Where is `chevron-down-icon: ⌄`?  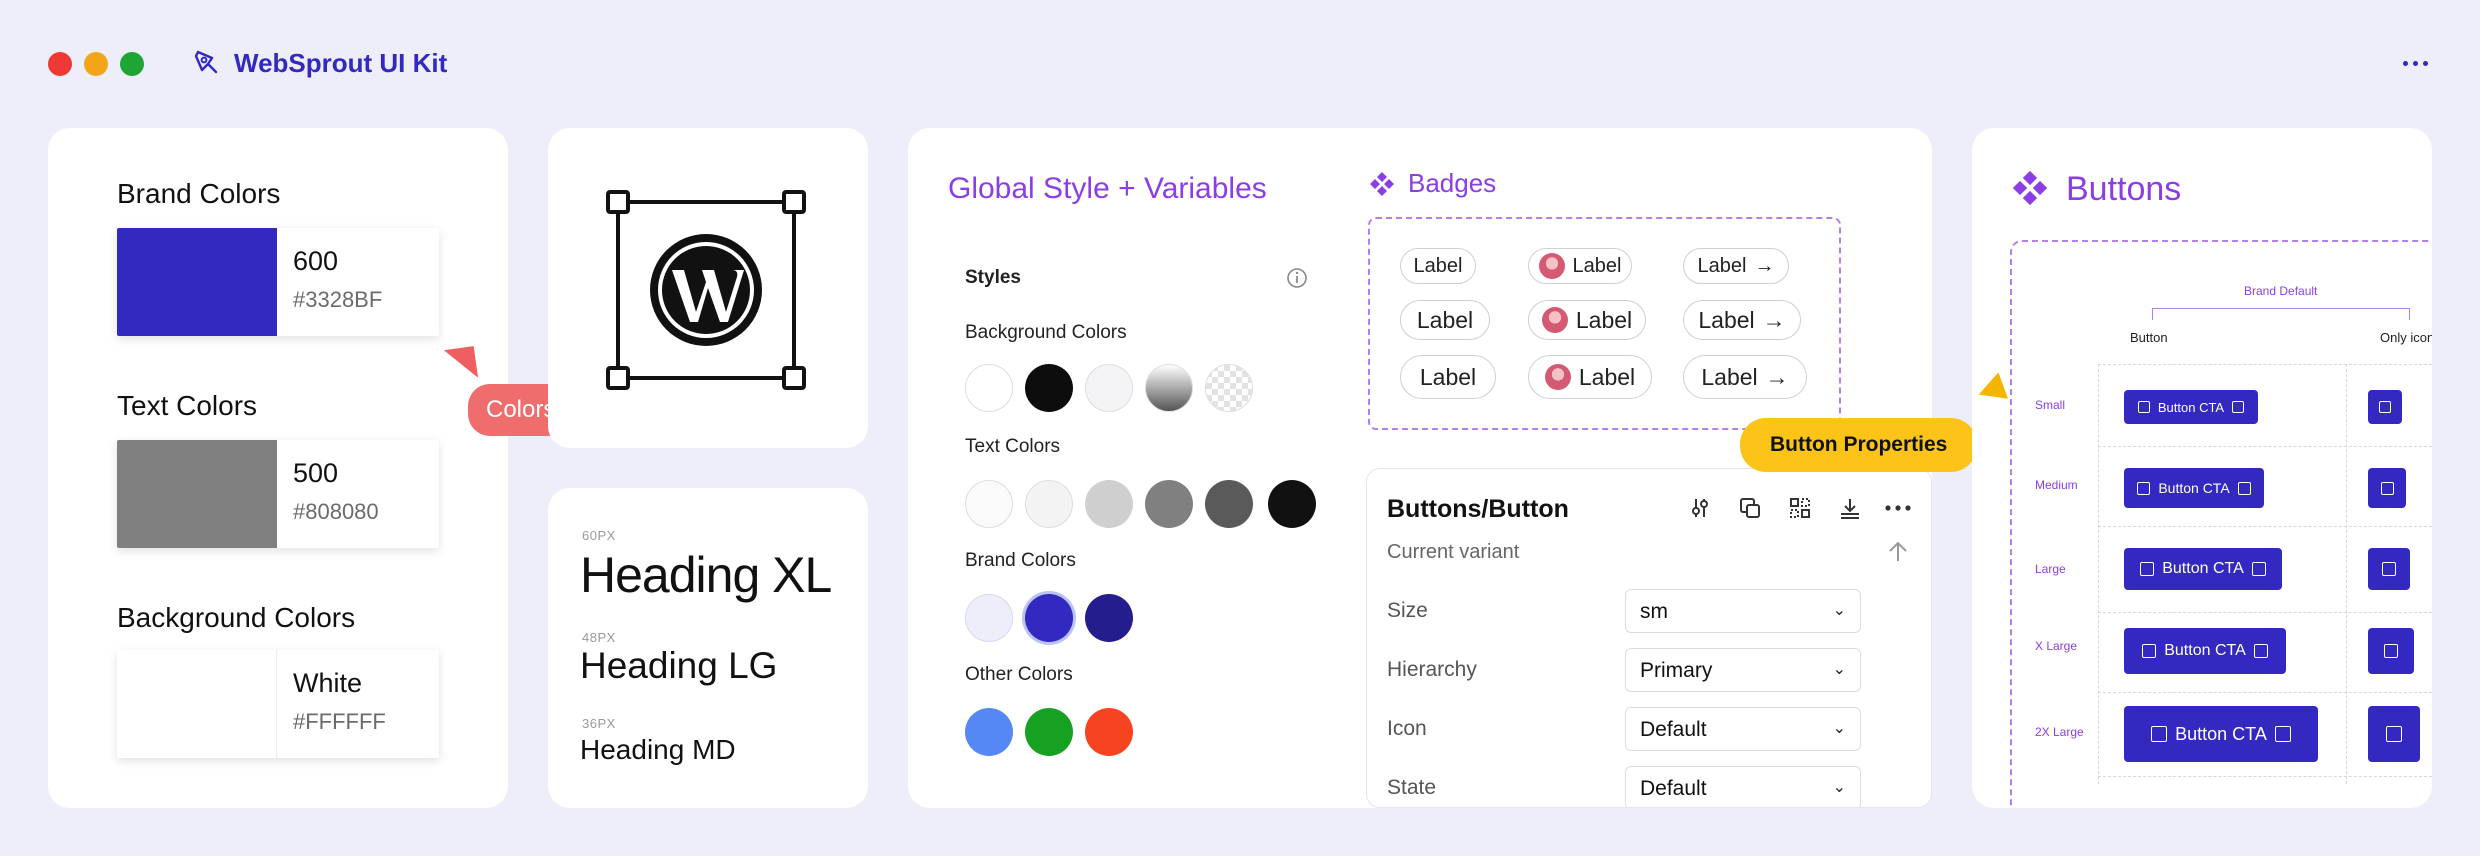 chevron-down-icon: ⌄ is located at coordinates (1839, 728).